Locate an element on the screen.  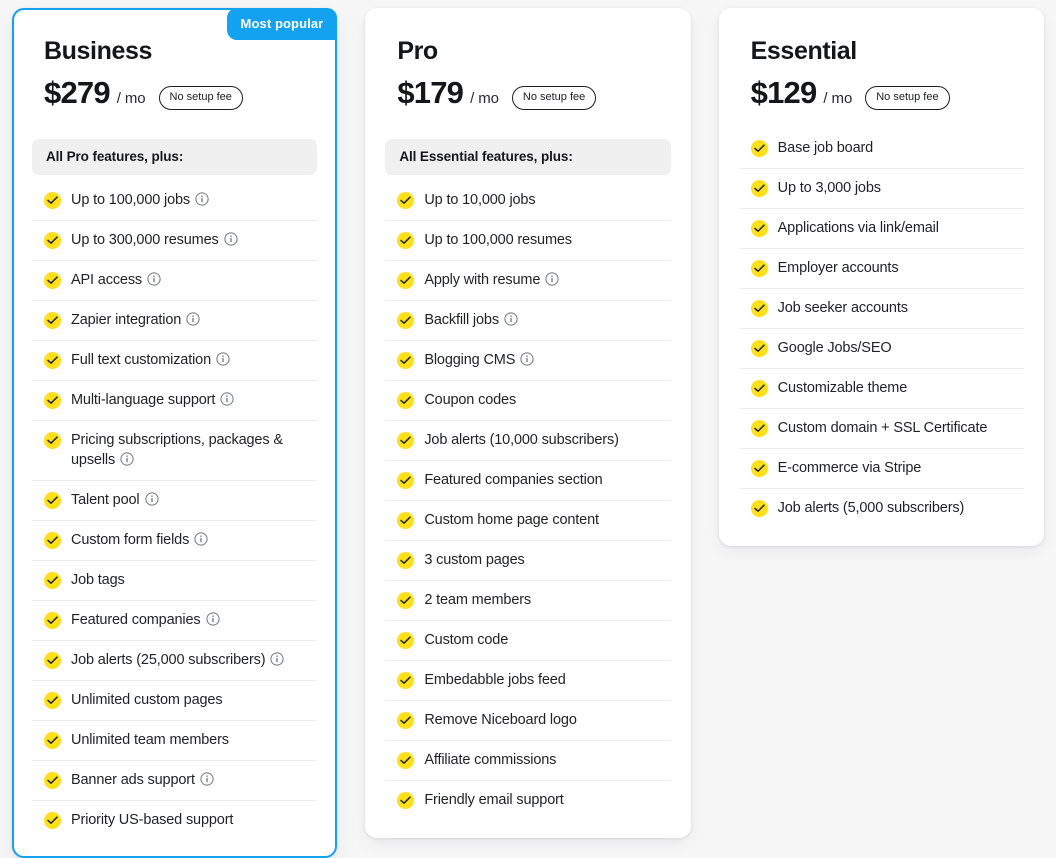
feature-item: Custom domain + SSL Certificate is located at coordinates (881, 429).